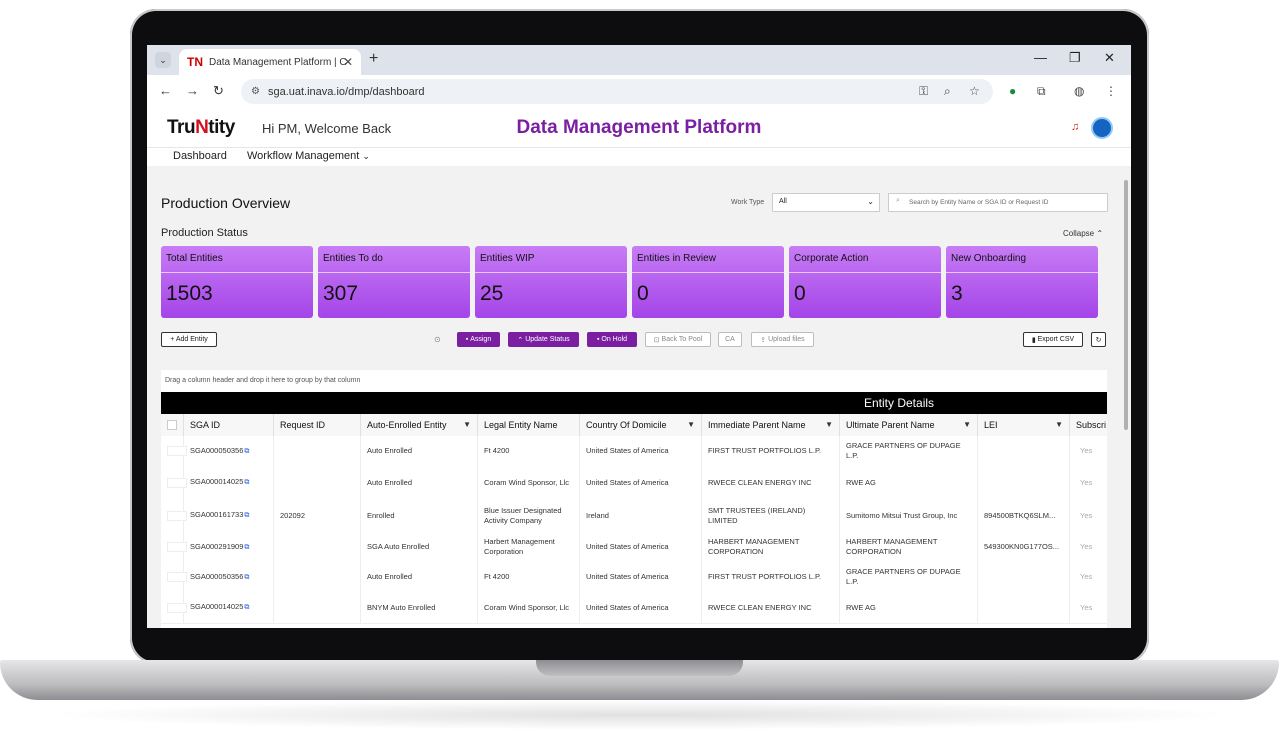 Image resolution: width=1279 pixels, height=749 pixels. Describe the element at coordinates (394, 282) in the screenshot. I see `card-entities-to-do: Entities To do 307` at that location.